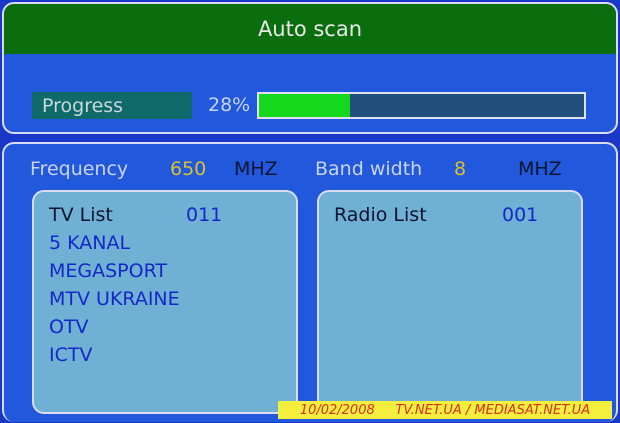 This screenshot has height=423, width=620. What do you see at coordinates (69, 327) in the screenshot?
I see `channel-item: OTV` at bounding box center [69, 327].